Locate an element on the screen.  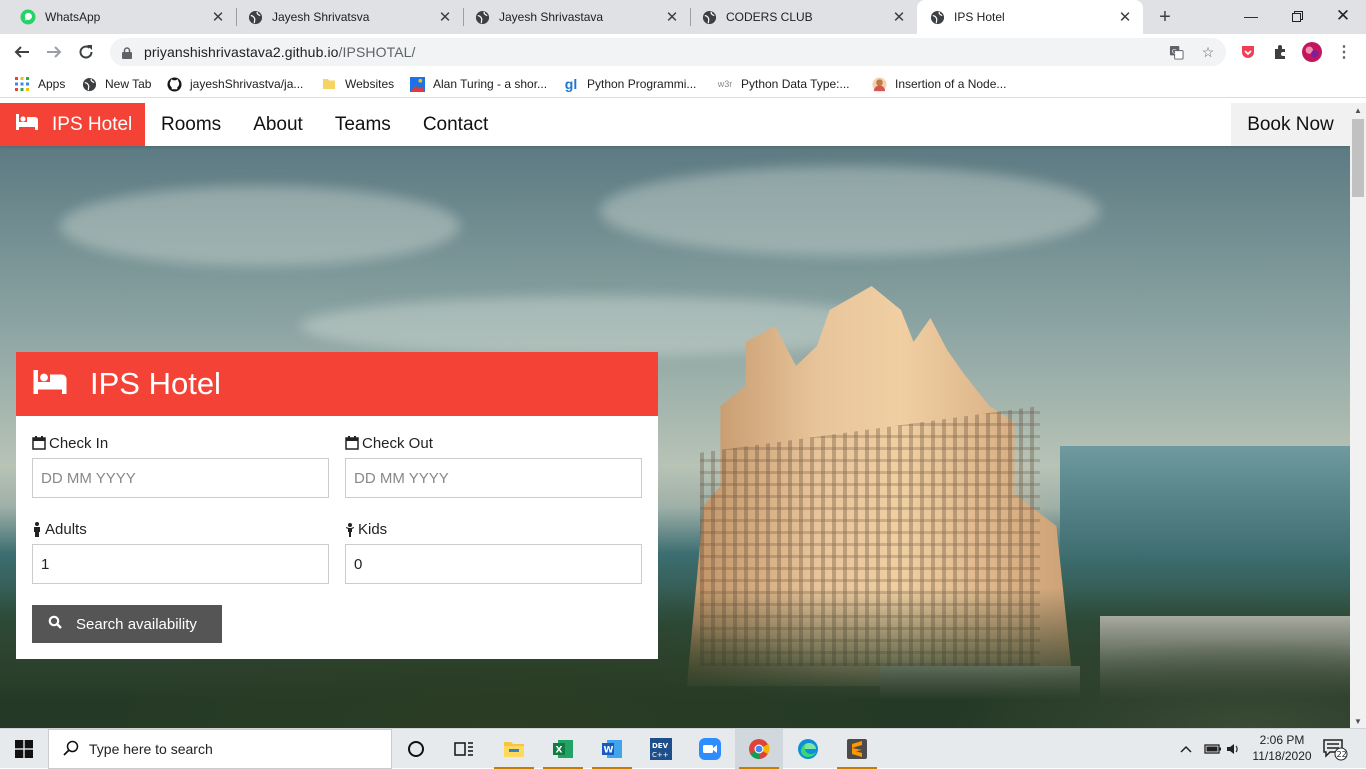
book-now-button: Book Now is located at coordinates (1290, 124).